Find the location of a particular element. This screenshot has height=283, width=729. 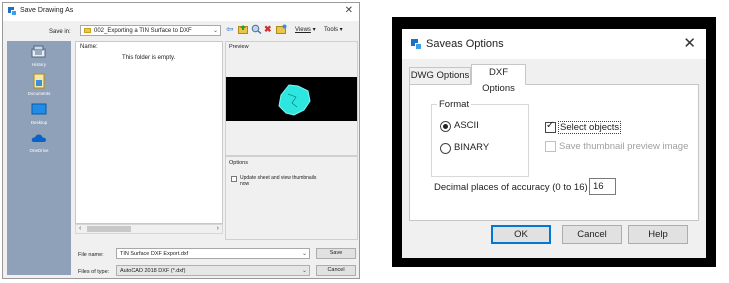

tab-dxf-options: DXF Options is located at coordinates (498, 79).